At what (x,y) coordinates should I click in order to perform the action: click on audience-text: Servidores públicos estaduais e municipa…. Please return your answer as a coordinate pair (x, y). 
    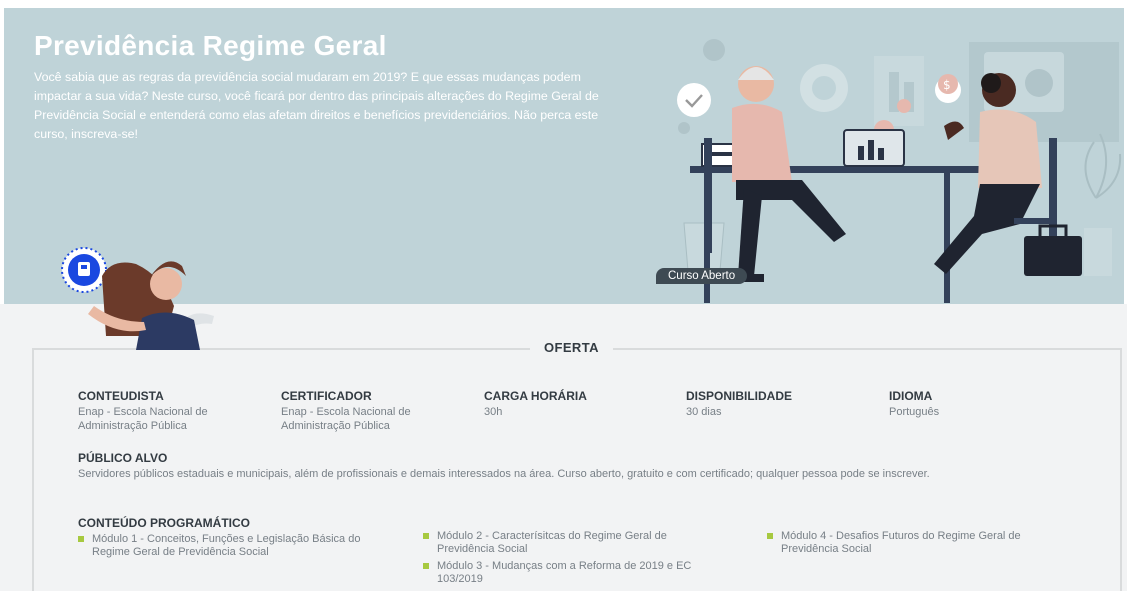
    Looking at the image, I should click on (504, 474).